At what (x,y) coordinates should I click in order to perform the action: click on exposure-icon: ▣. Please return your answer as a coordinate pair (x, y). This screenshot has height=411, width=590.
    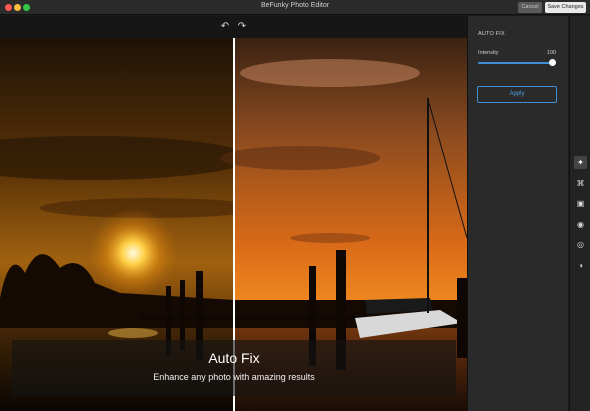
    Looking at the image, I should click on (580, 203).